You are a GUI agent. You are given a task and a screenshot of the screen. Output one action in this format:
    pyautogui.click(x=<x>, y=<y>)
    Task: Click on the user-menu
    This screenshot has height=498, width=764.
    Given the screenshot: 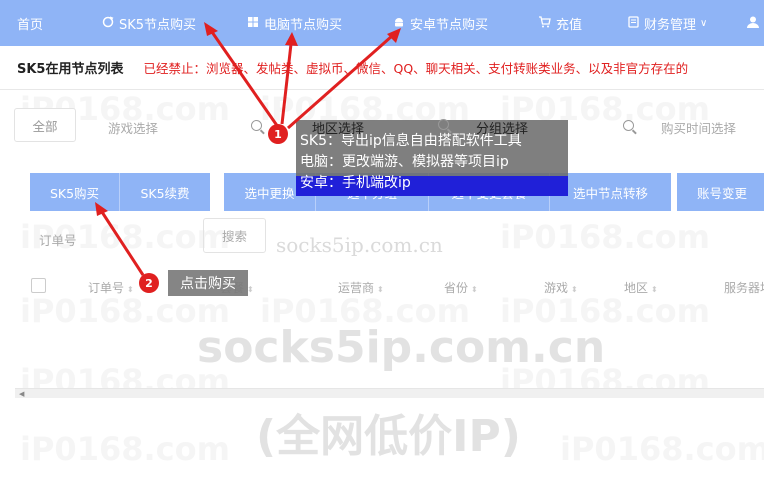 What is the action you would take?
    pyautogui.click(x=755, y=23)
    